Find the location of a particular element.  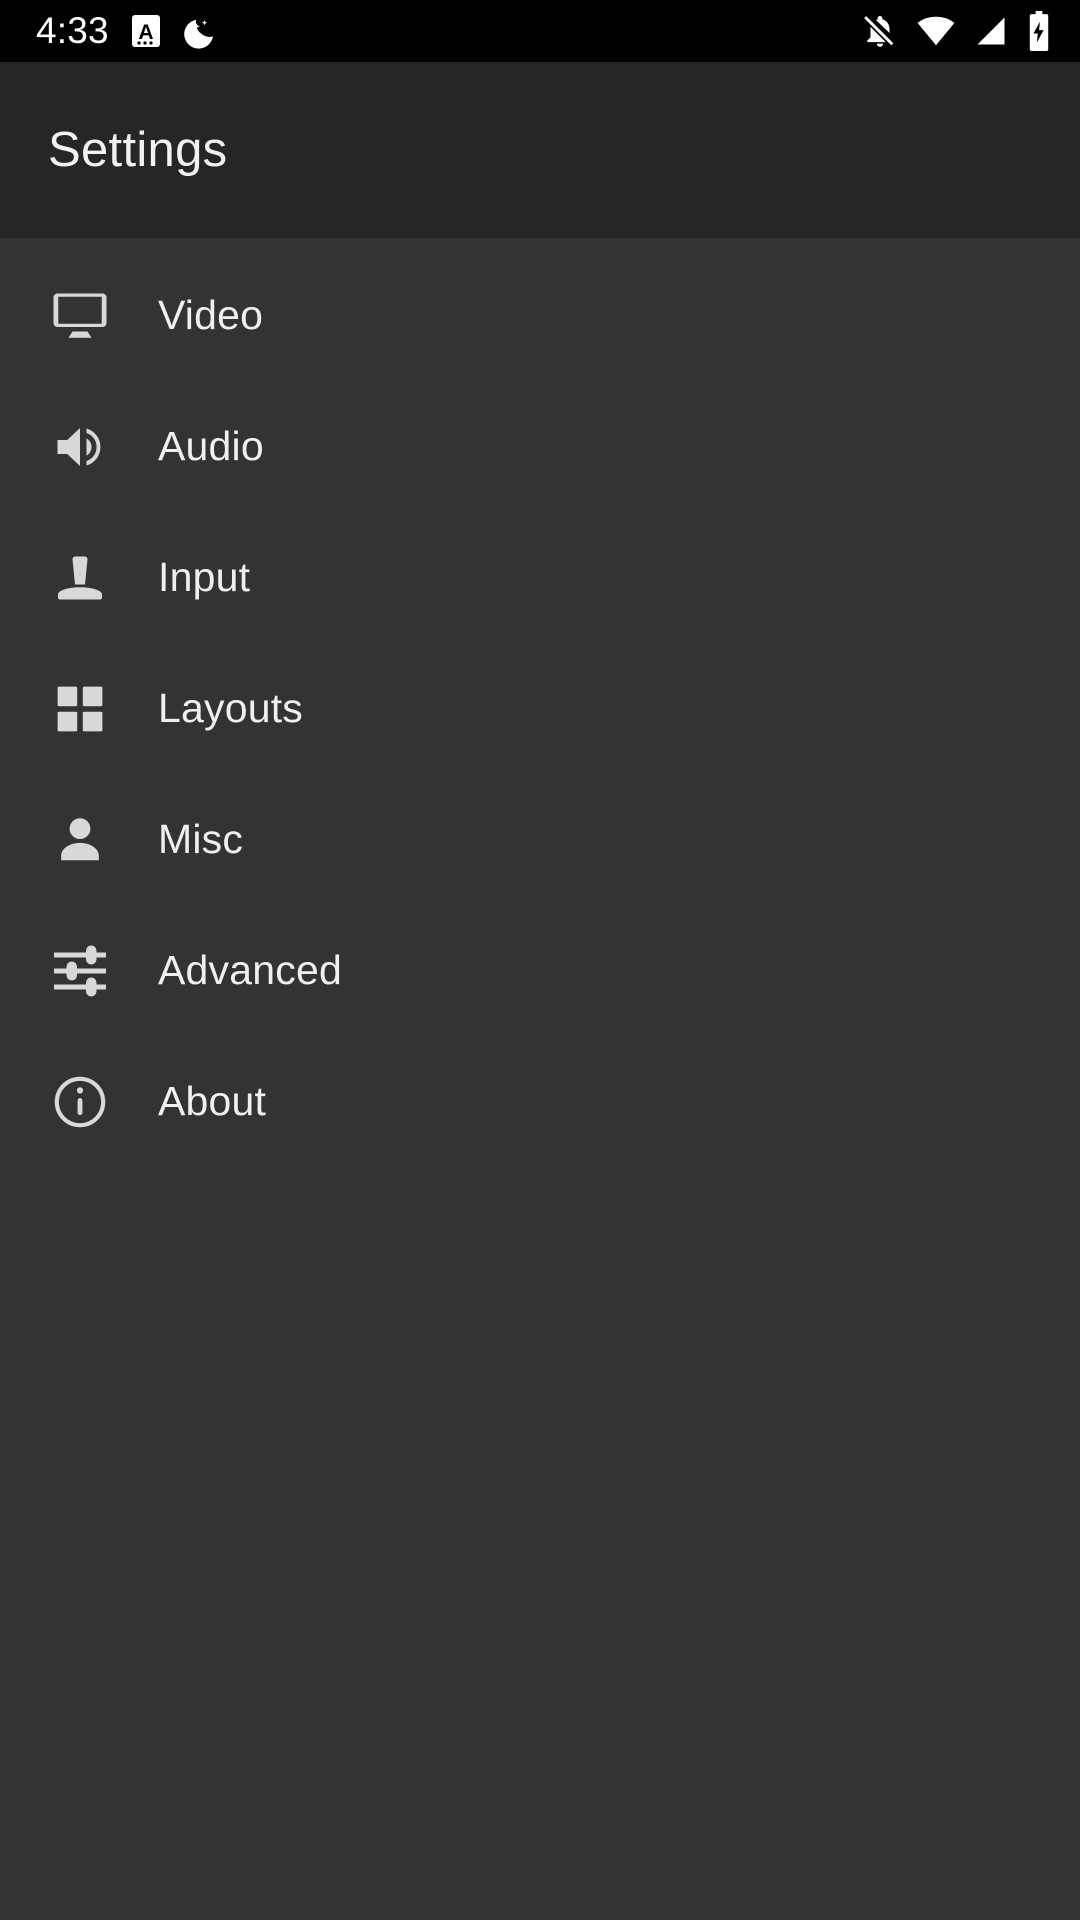

speaker-volume-icon is located at coordinates (80, 447).